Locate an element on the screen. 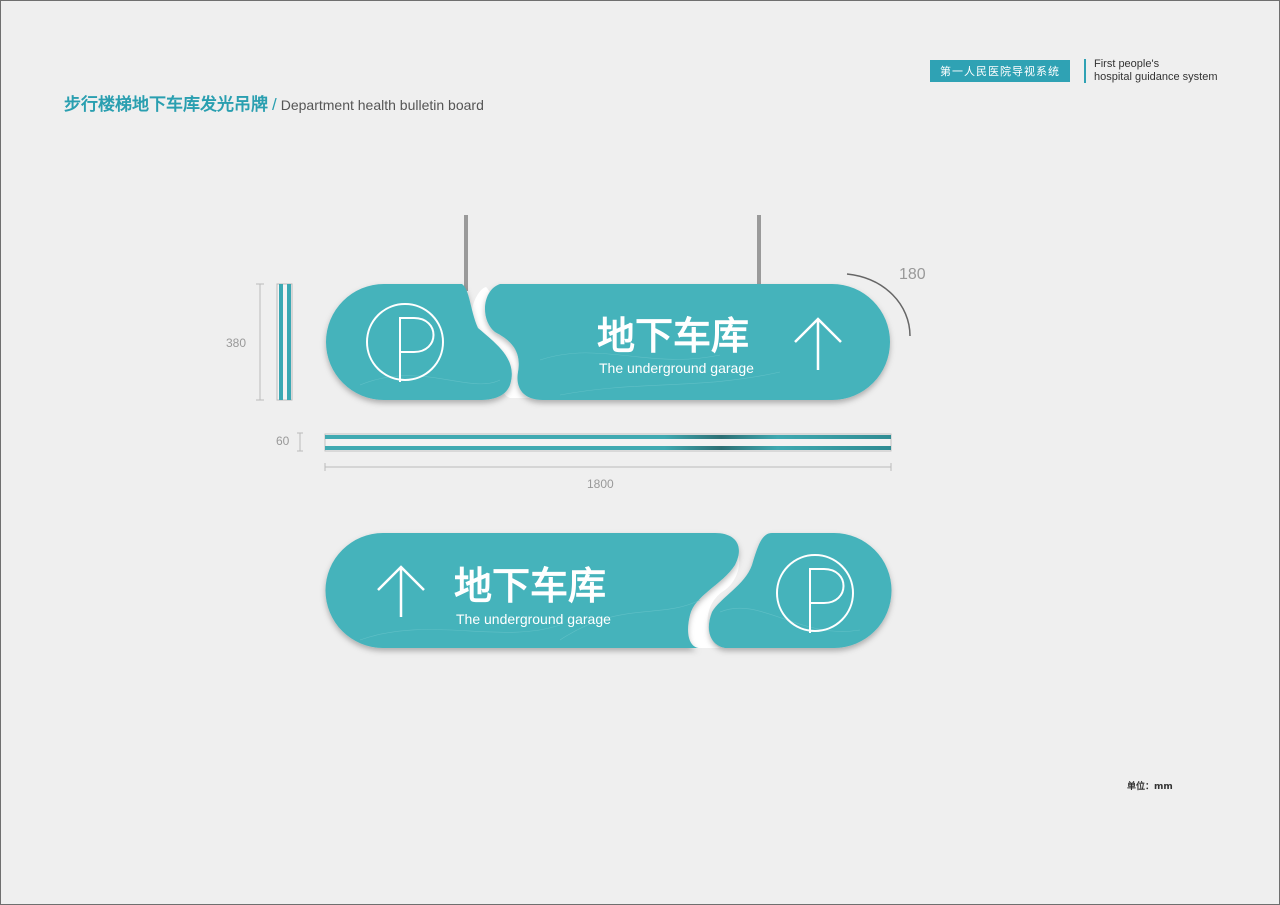 The image size is (1280, 905). unit-note: 单位：mm is located at coordinates (1150, 787).